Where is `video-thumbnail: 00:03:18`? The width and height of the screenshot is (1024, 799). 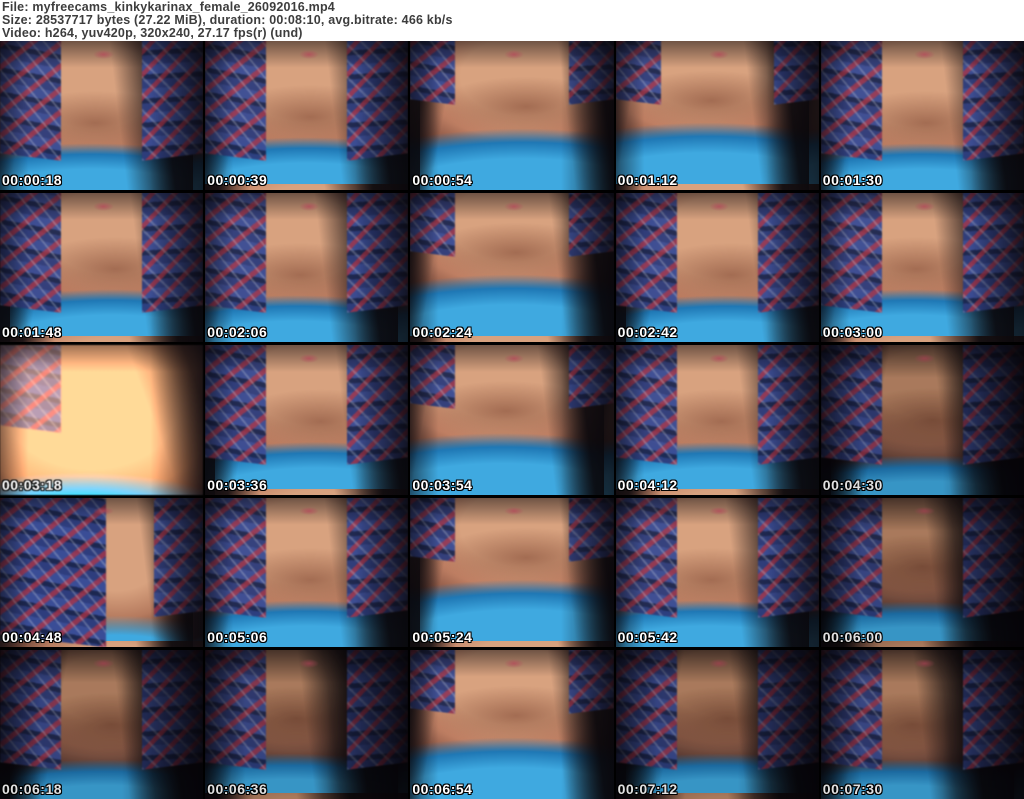
video-thumbnail: 00:03:18 is located at coordinates (102, 420).